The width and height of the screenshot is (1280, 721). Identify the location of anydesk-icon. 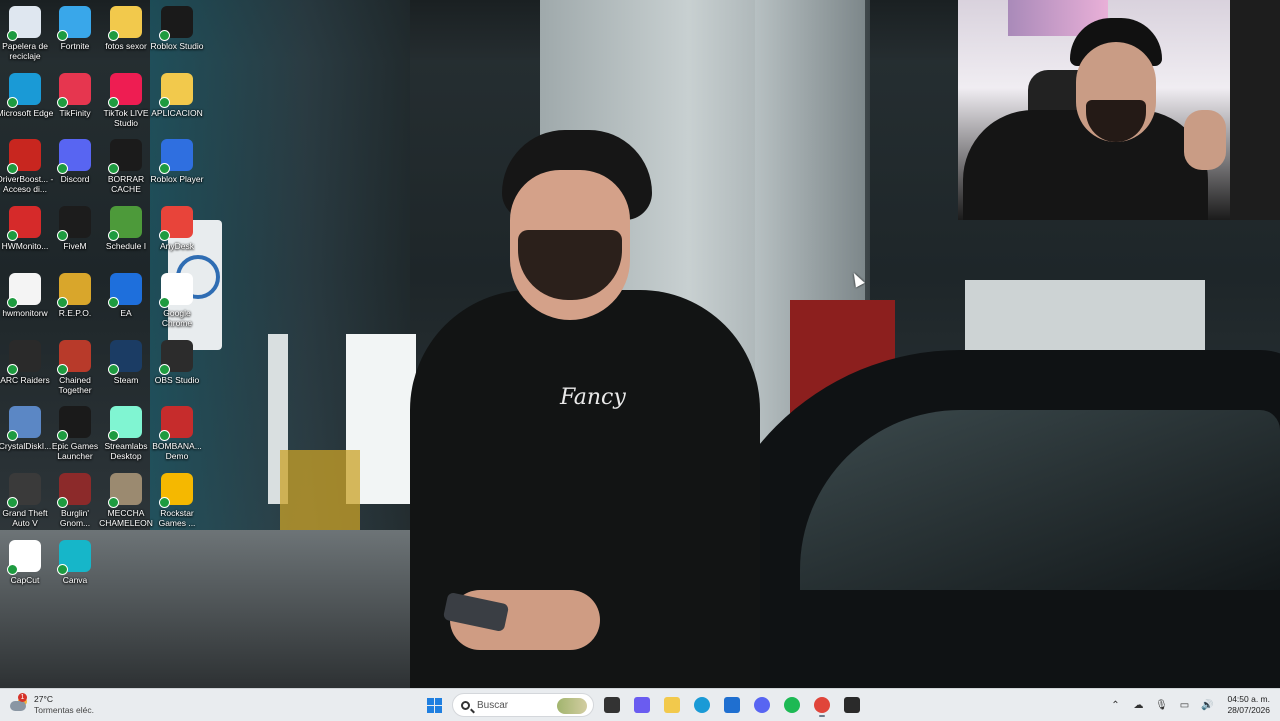
(176, 224).